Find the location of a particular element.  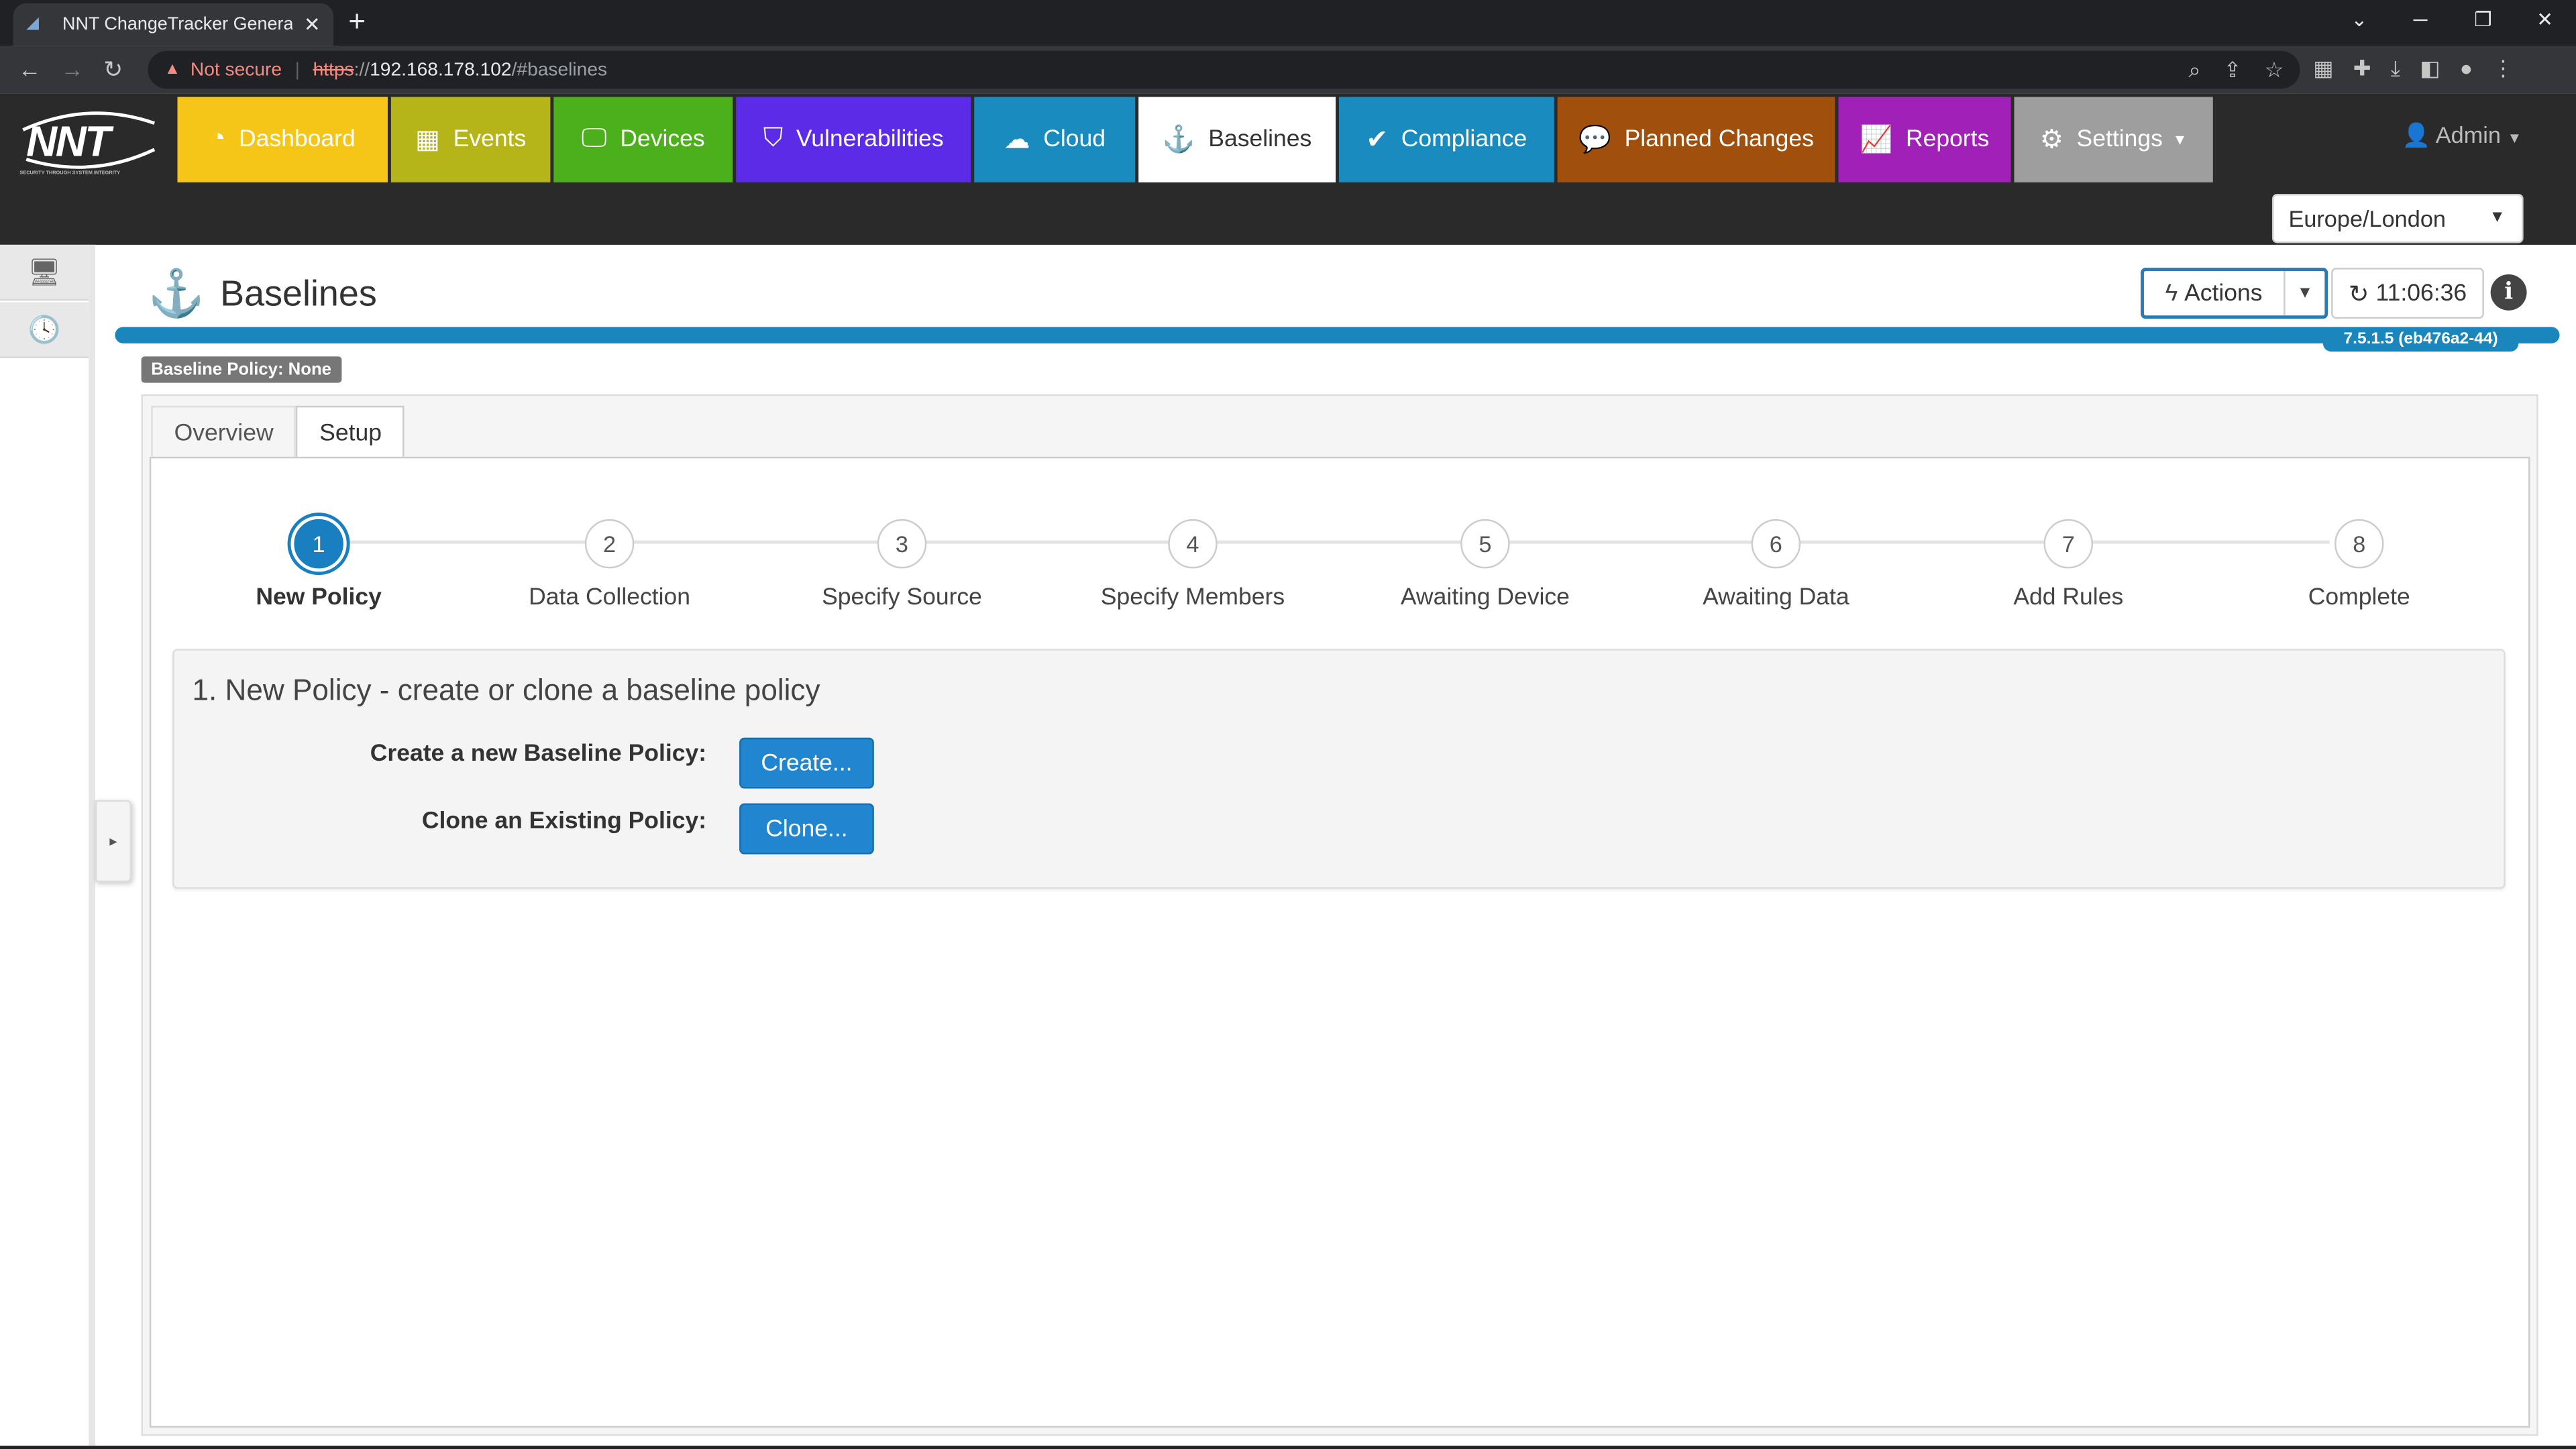

url-scheme: https is located at coordinates (333, 70).